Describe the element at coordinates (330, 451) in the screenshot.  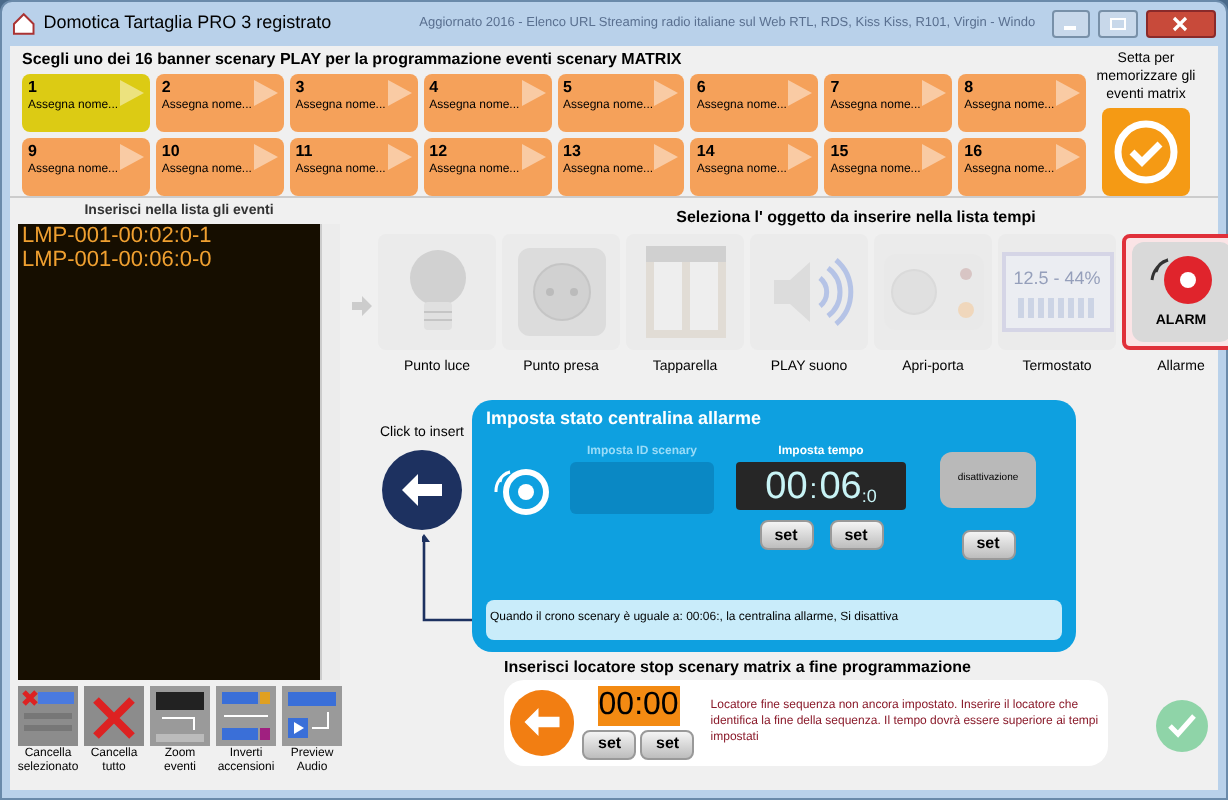
I see `scrollbar` at that location.